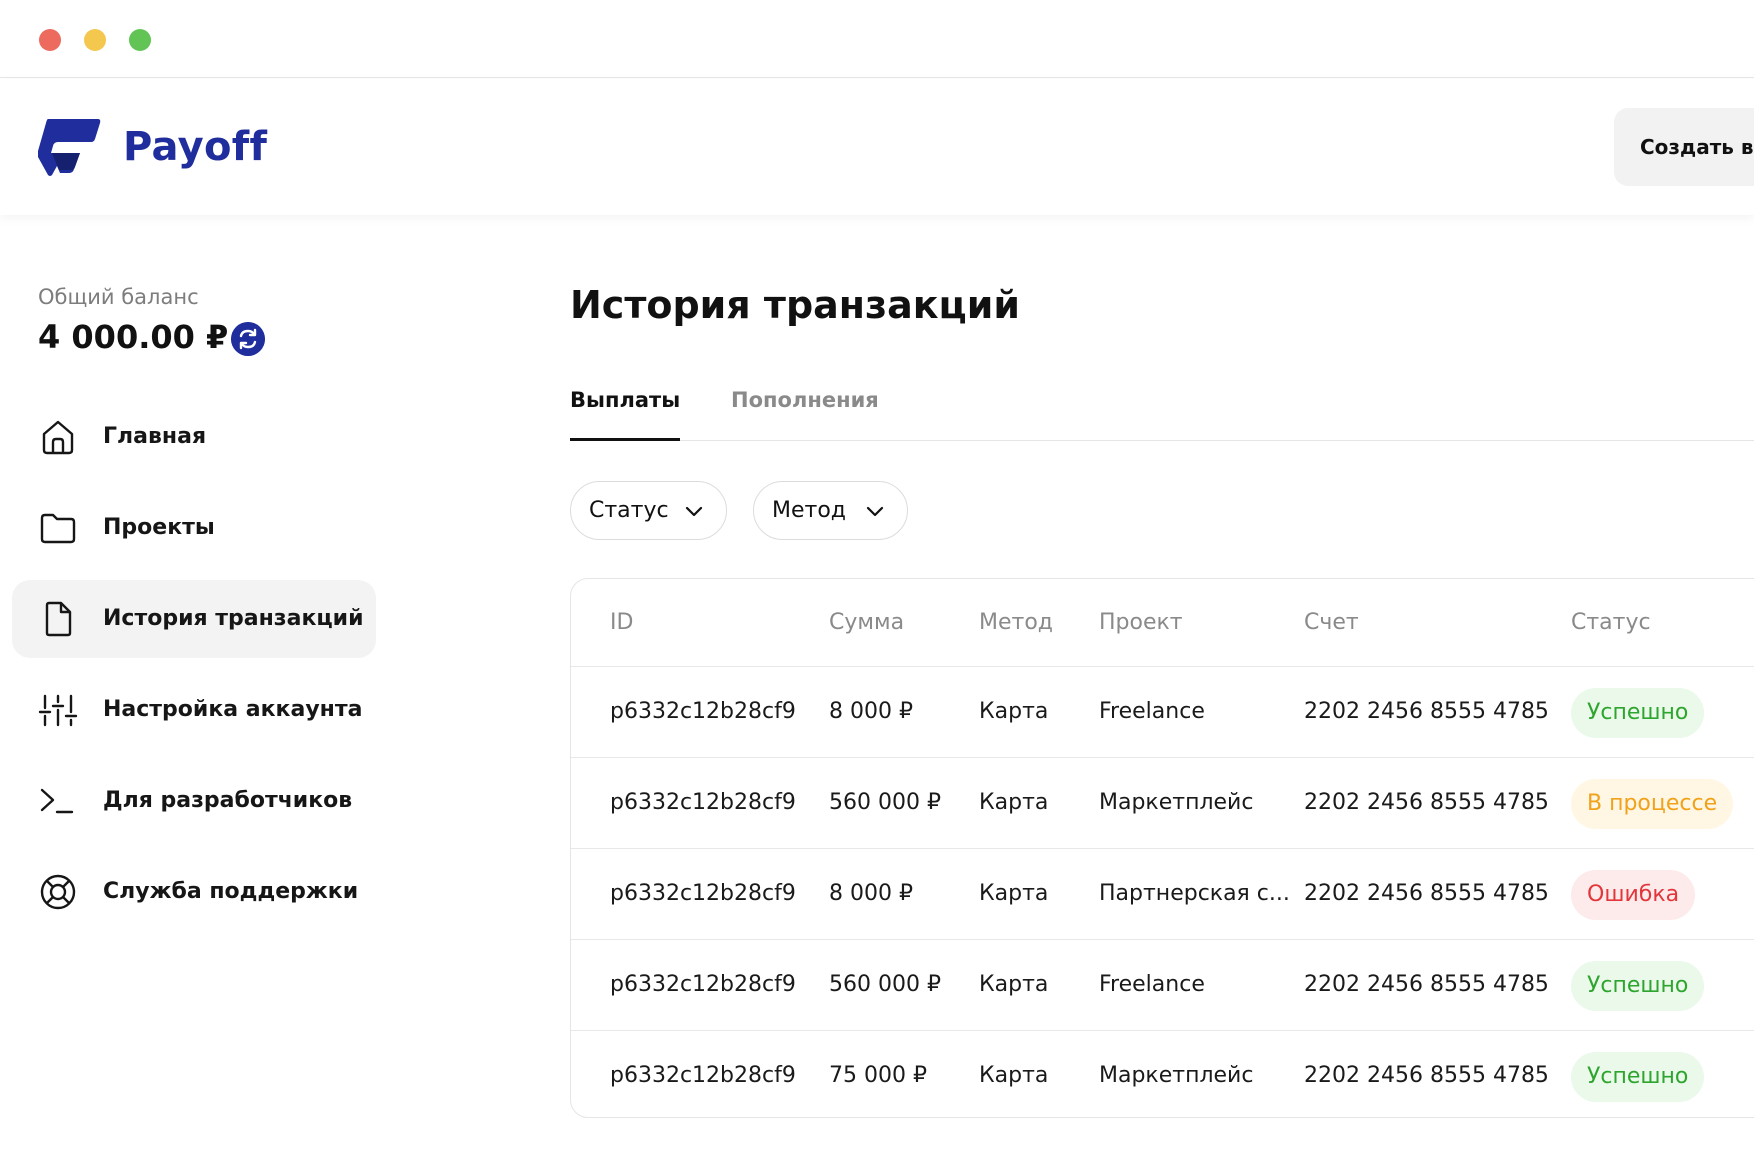 The image size is (1754, 1152). What do you see at coordinates (805, 400) in the screenshot?
I see `tab-deposits: Пополнения` at bounding box center [805, 400].